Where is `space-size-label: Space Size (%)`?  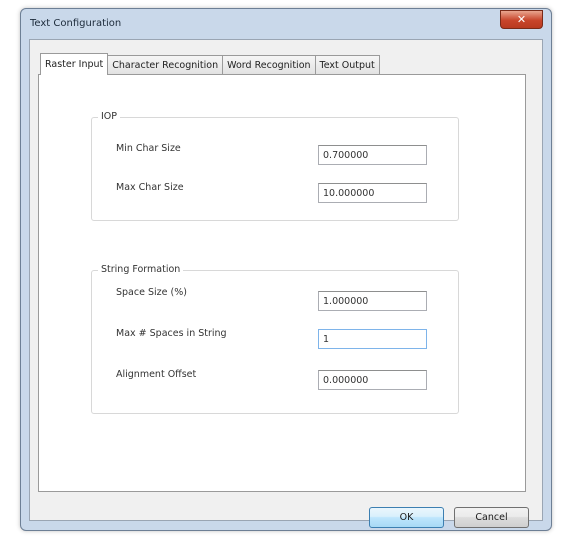 space-size-label: Space Size (%) is located at coordinates (151, 292).